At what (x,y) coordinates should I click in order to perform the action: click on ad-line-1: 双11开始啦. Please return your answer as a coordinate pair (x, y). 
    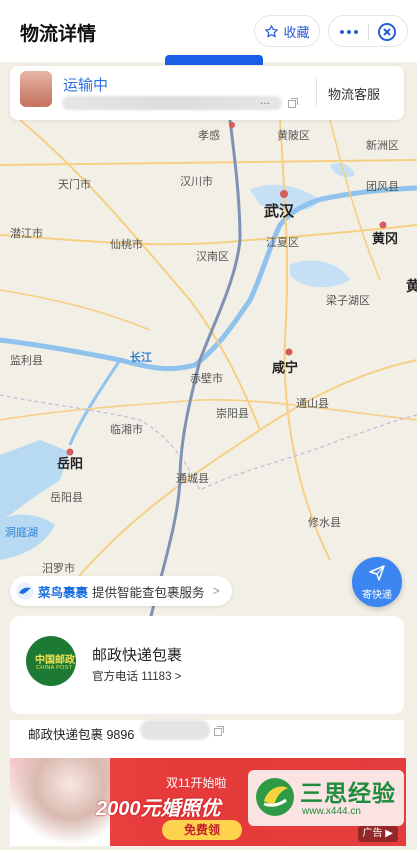
    Looking at the image, I should click on (196, 783).